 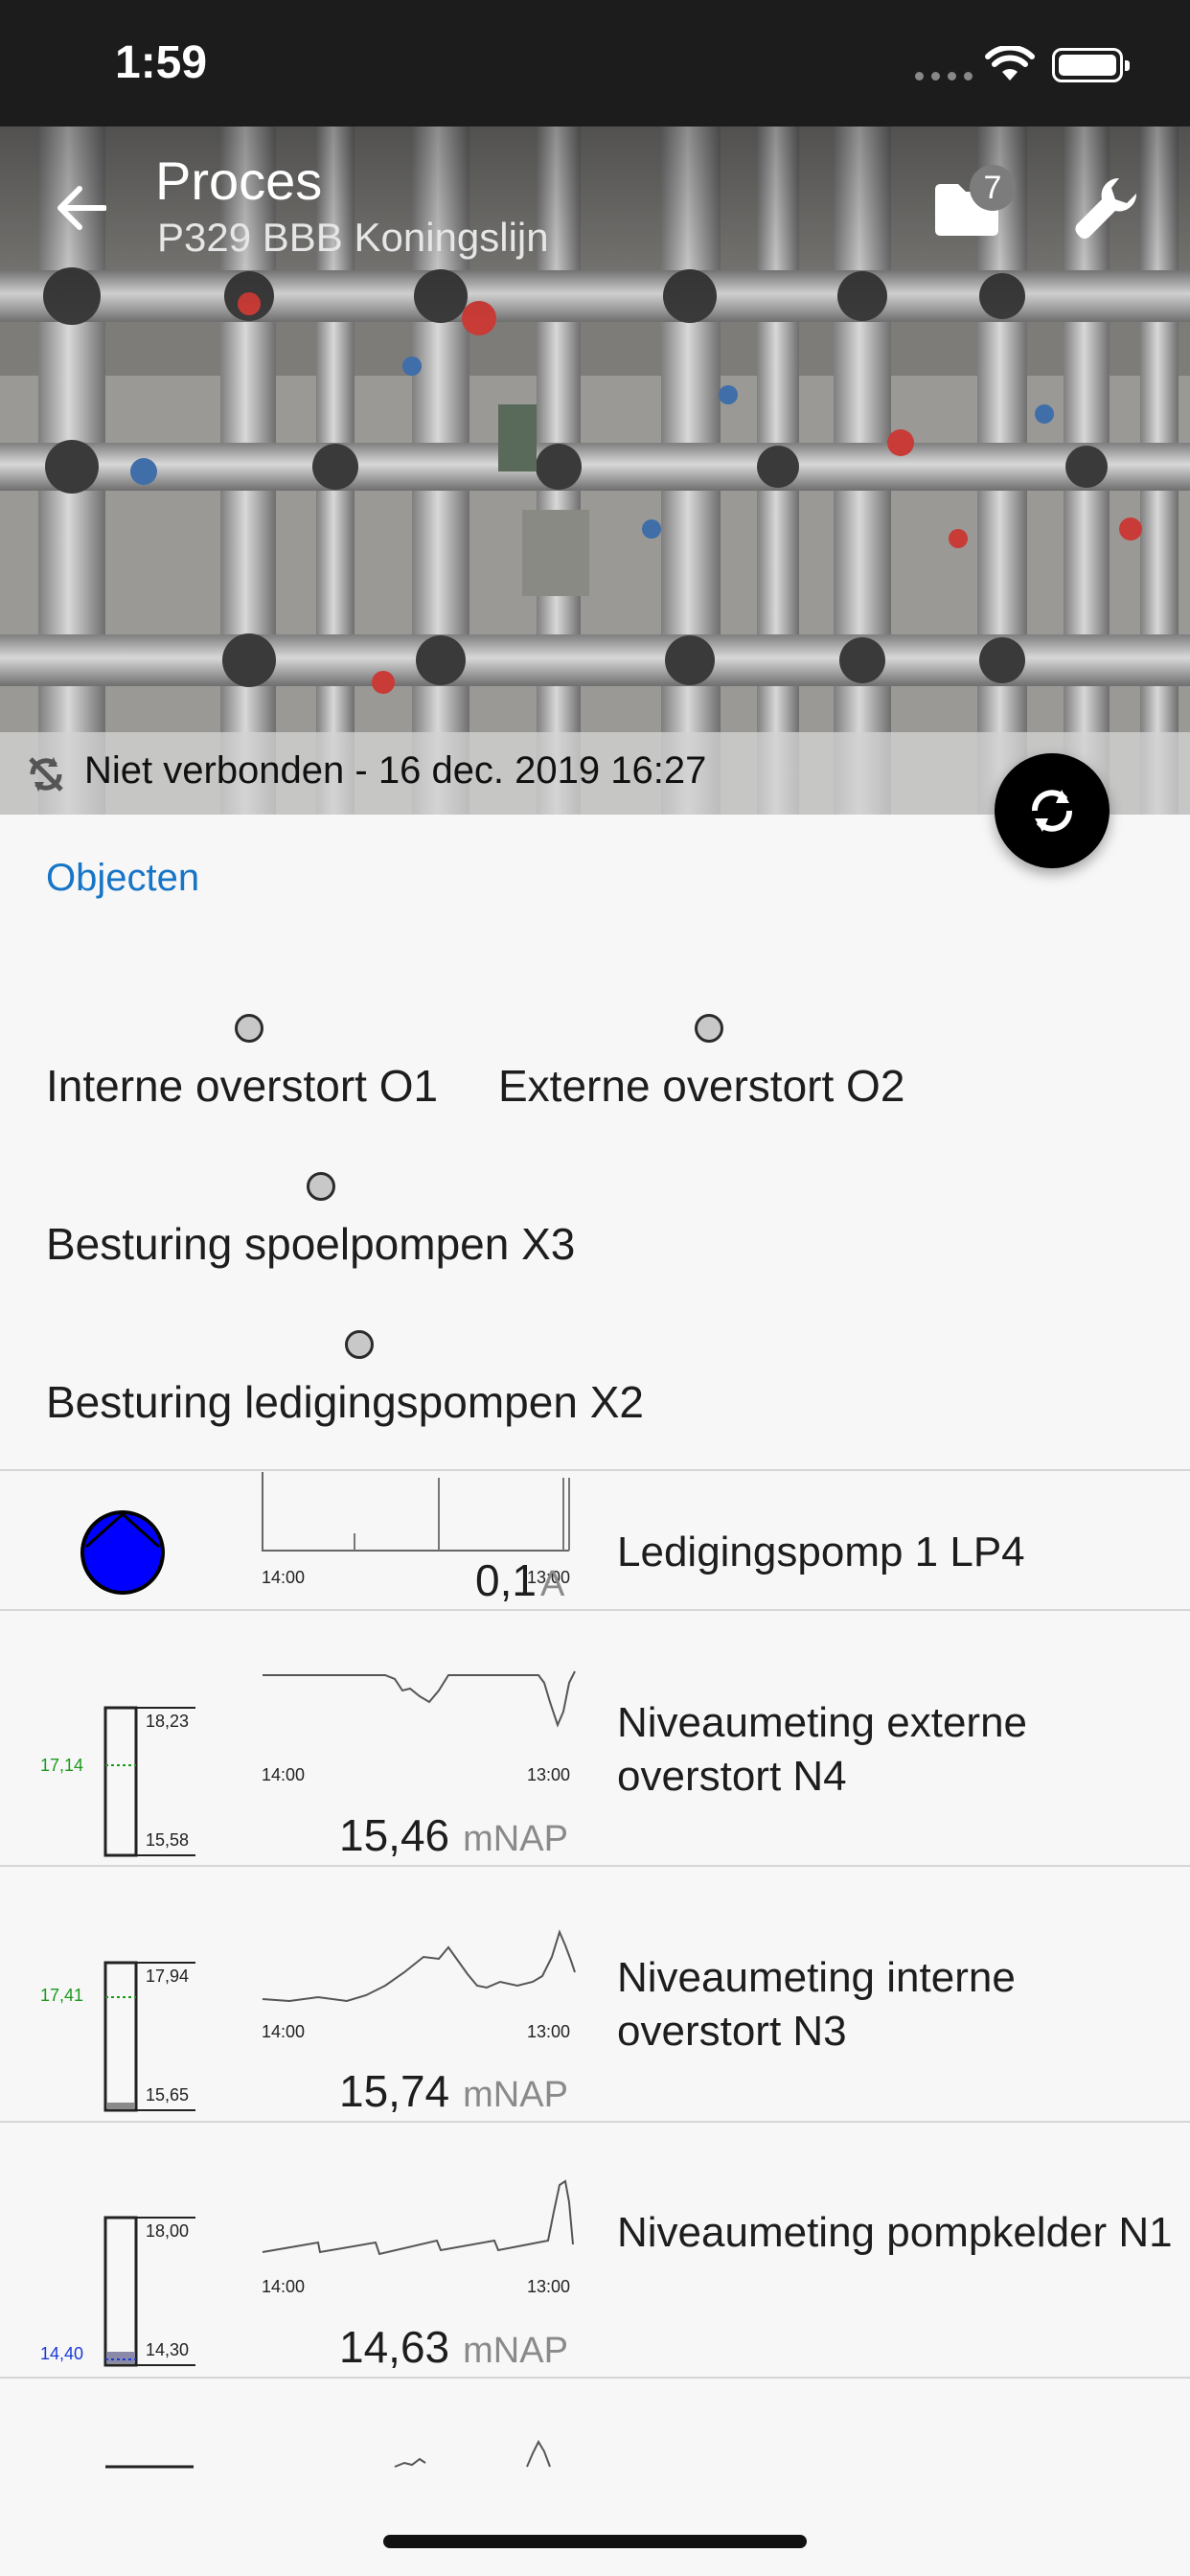 What do you see at coordinates (895, 2232) in the screenshot?
I see `measurement-label: Niveaumeting pompkelder N1` at bounding box center [895, 2232].